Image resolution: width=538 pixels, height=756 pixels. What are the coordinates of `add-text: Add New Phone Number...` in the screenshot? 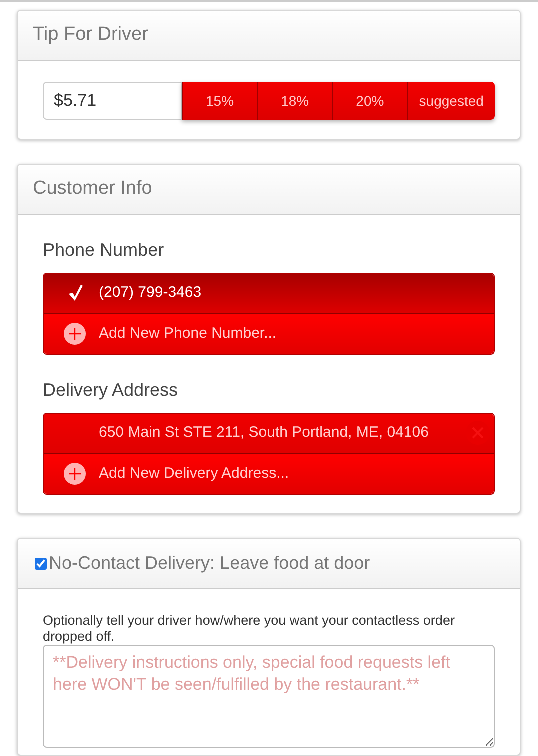 It's located at (188, 334).